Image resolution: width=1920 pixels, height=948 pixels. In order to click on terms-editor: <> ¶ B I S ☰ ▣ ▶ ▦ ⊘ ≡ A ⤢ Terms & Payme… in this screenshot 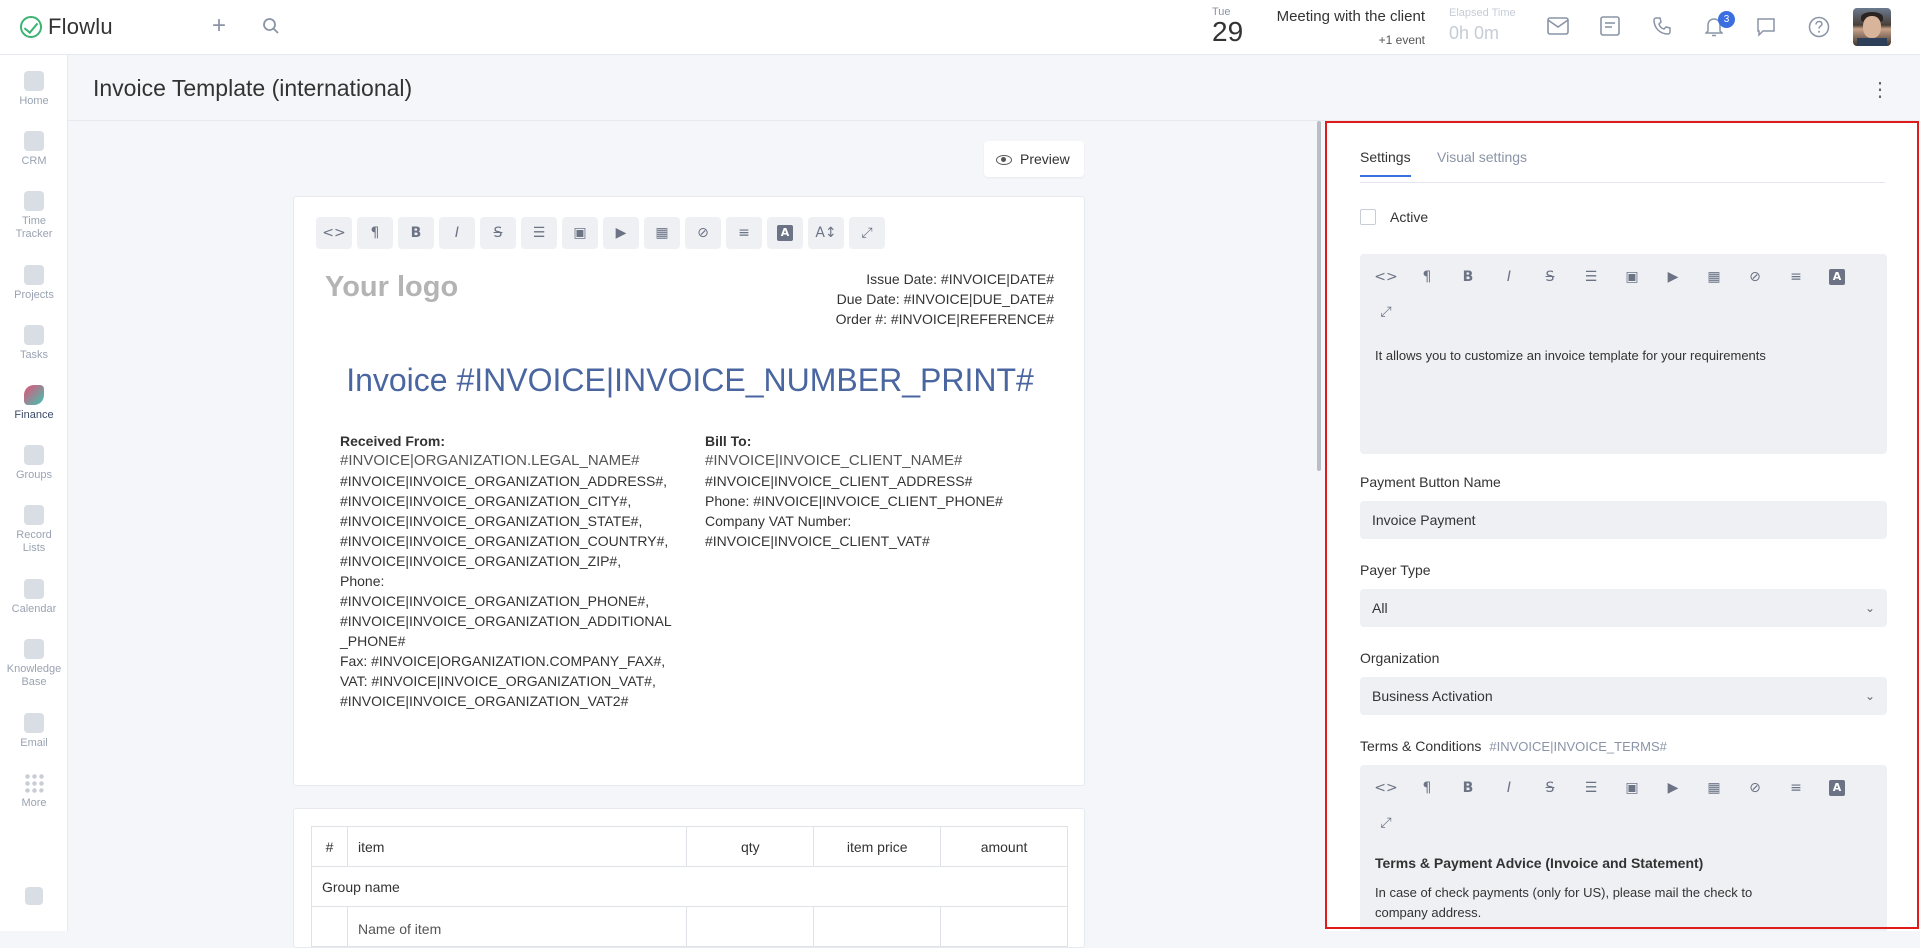, I will do `click(1623, 848)`.